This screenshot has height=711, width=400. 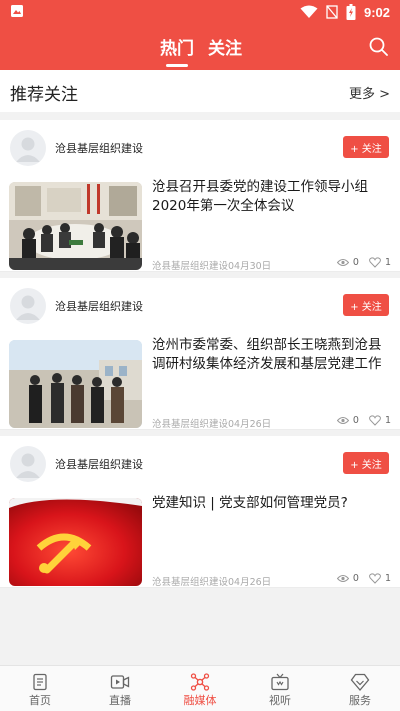 What do you see at coordinates (200, 12) in the screenshot?
I see `status-bar: 9:02` at bounding box center [200, 12].